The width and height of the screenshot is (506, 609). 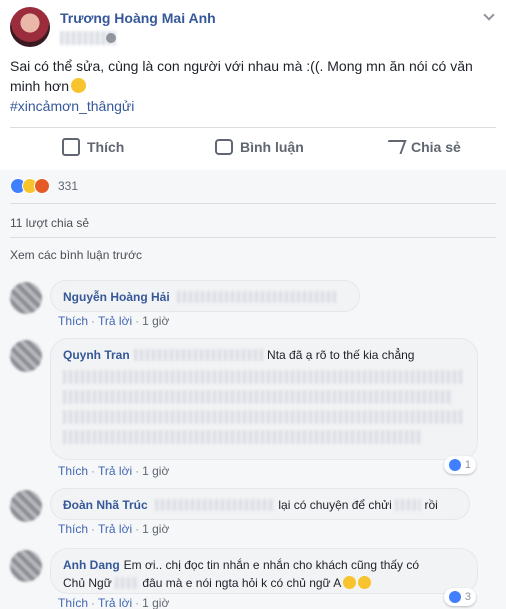 What do you see at coordinates (91, 565) in the screenshot?
I see `commenter-name: Anh Dang` at bounding box center [91, 565].